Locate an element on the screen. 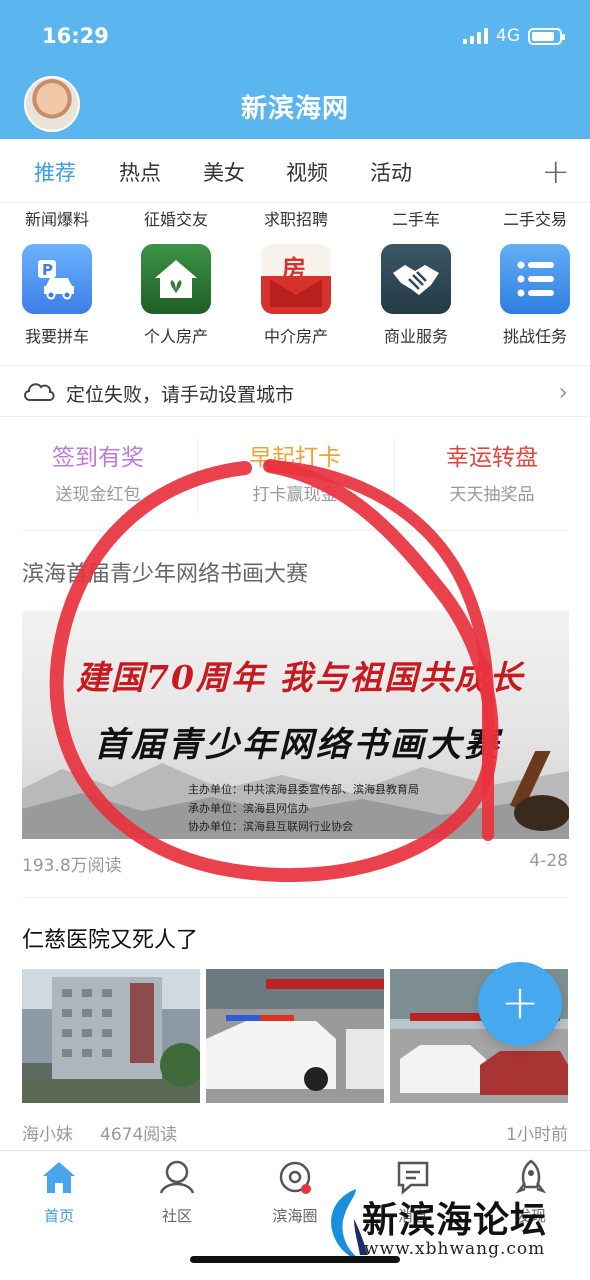 This screenshot has height=1280, width=590. site-watermark: 新滨海论坛 www.xbhwang.com is located at coordinates (455, 1225).